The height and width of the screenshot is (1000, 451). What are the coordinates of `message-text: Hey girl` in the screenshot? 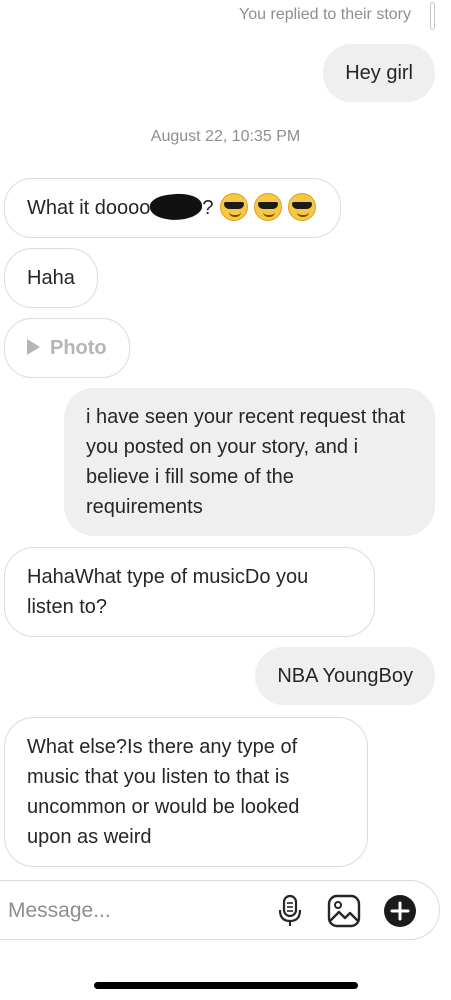 It's located at (379, 73).